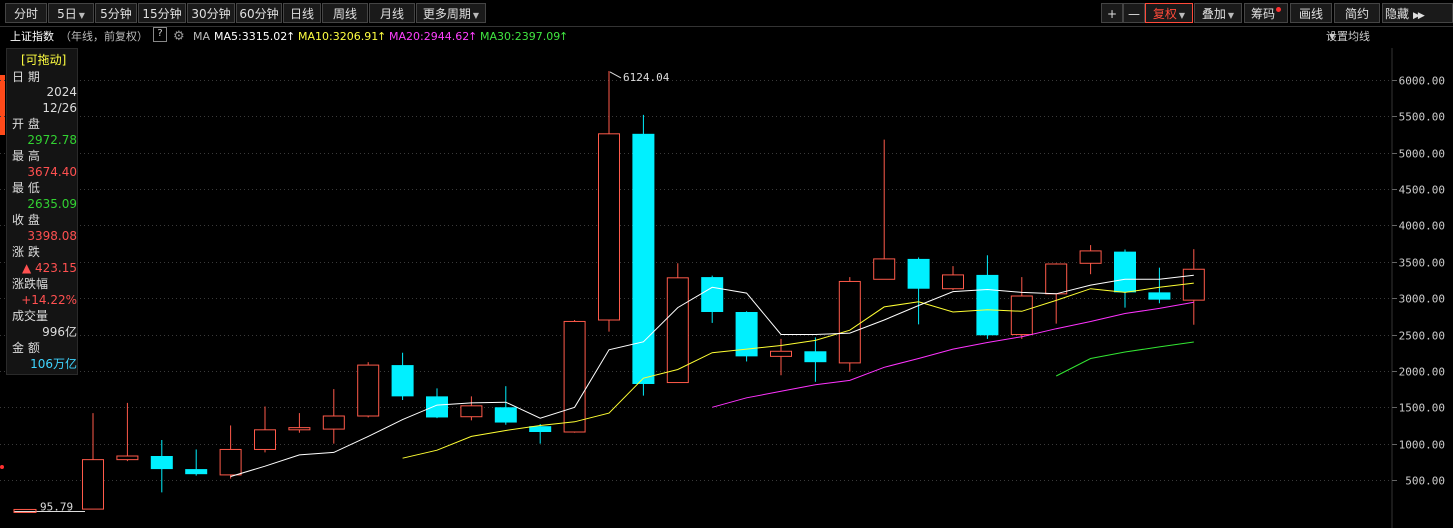  Describe the element at coordinates (2, 467) in the screenshot. I see `edge-dot-icon` at that location.